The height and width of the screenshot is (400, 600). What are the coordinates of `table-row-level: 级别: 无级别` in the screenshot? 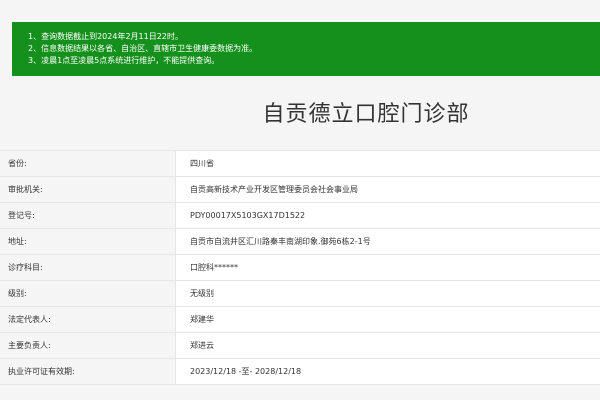 It's located at (300, 294).